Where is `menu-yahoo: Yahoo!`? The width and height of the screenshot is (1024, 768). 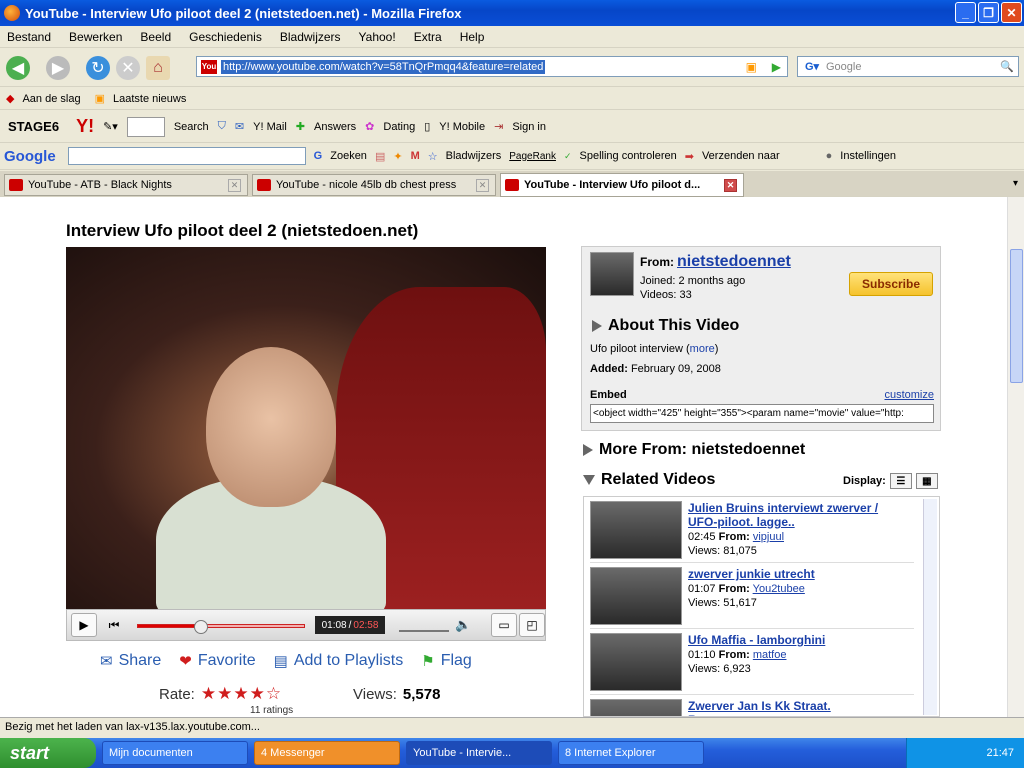 menu-yahoo: Yahoo! is located at coordinates (377, 37).